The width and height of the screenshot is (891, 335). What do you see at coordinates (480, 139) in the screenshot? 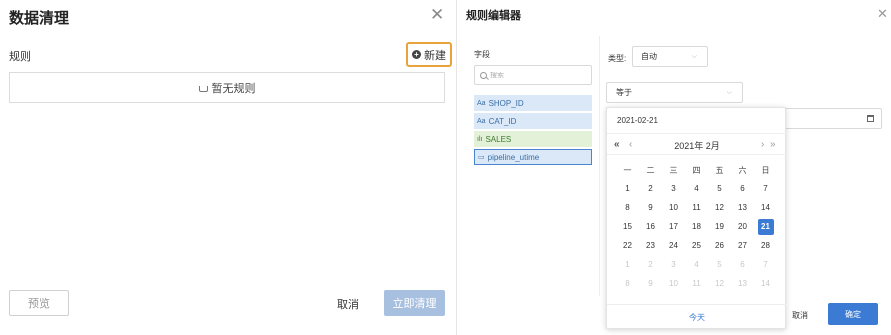
I see `bar-chart-icon: ılı` at bounding box center [480, 139].